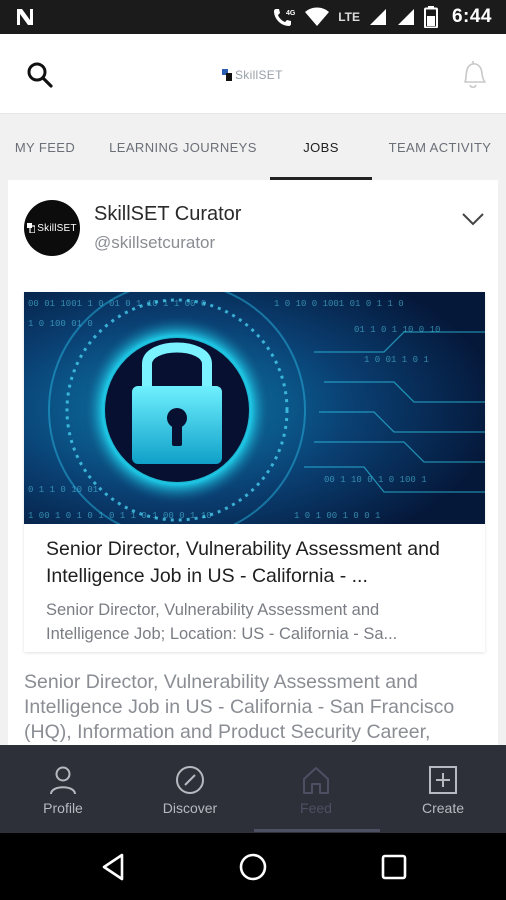 The image size is (506, 900). What do you see at coordinates (291, 13) in the screenshot?
I see `signal-label: 4G` at bounding box center [291, 13].